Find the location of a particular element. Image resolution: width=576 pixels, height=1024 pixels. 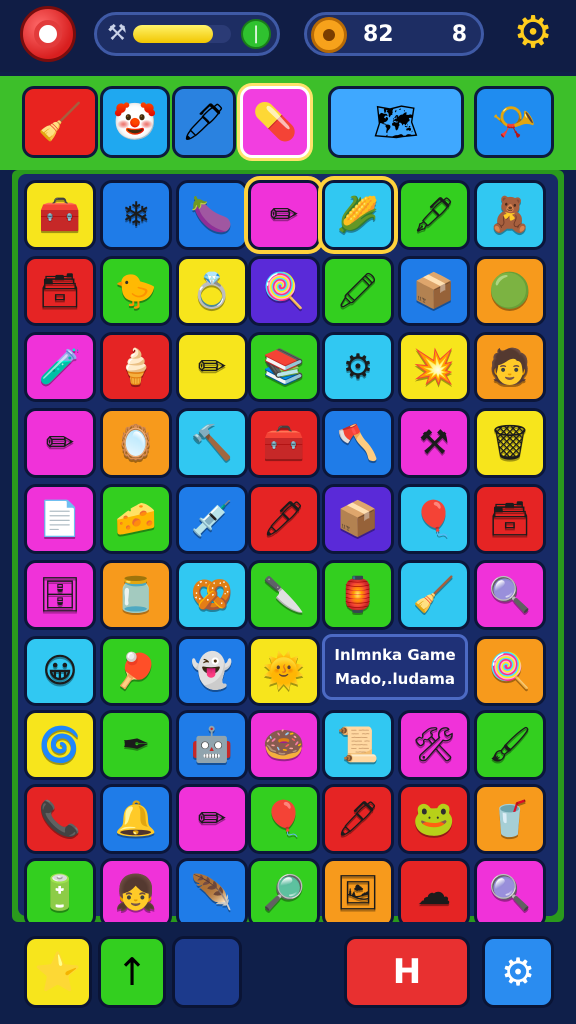

grid-tile: 🥨 is located at coordinates (212, 595).